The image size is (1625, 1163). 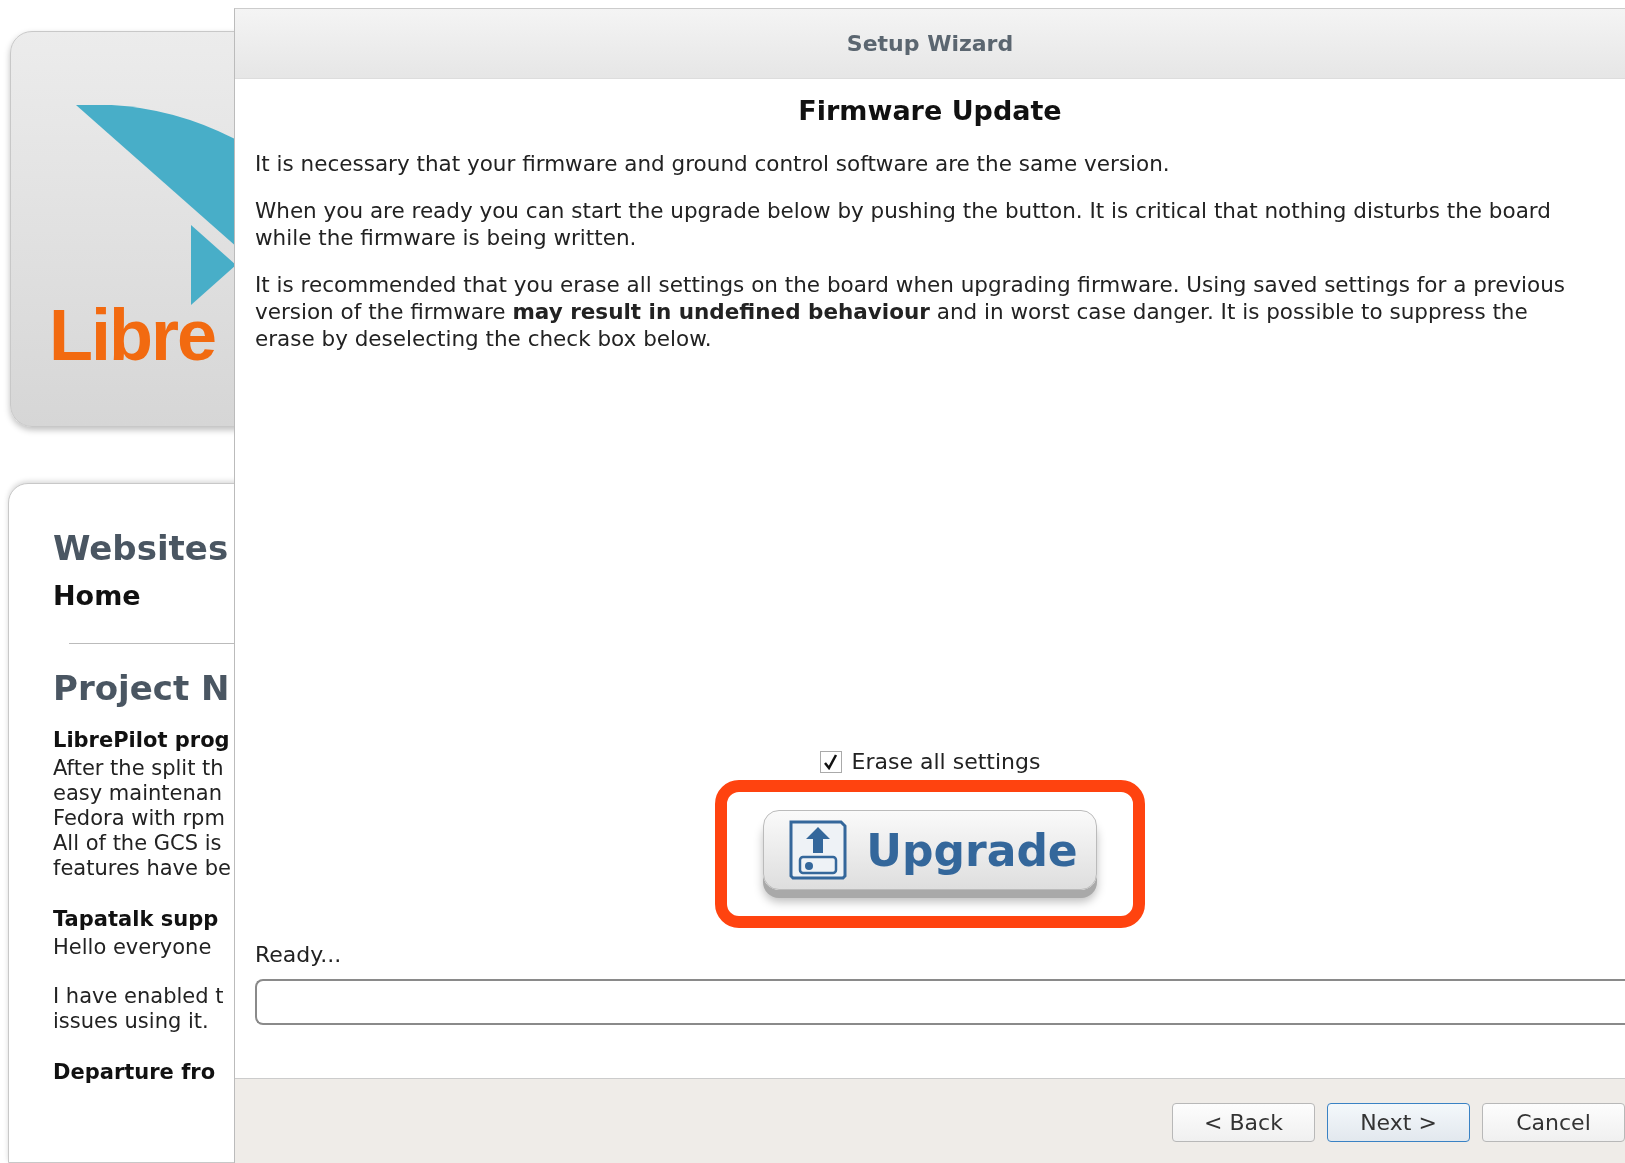 I want to click on websites-heading: Websites, so click(x=141, y=548).